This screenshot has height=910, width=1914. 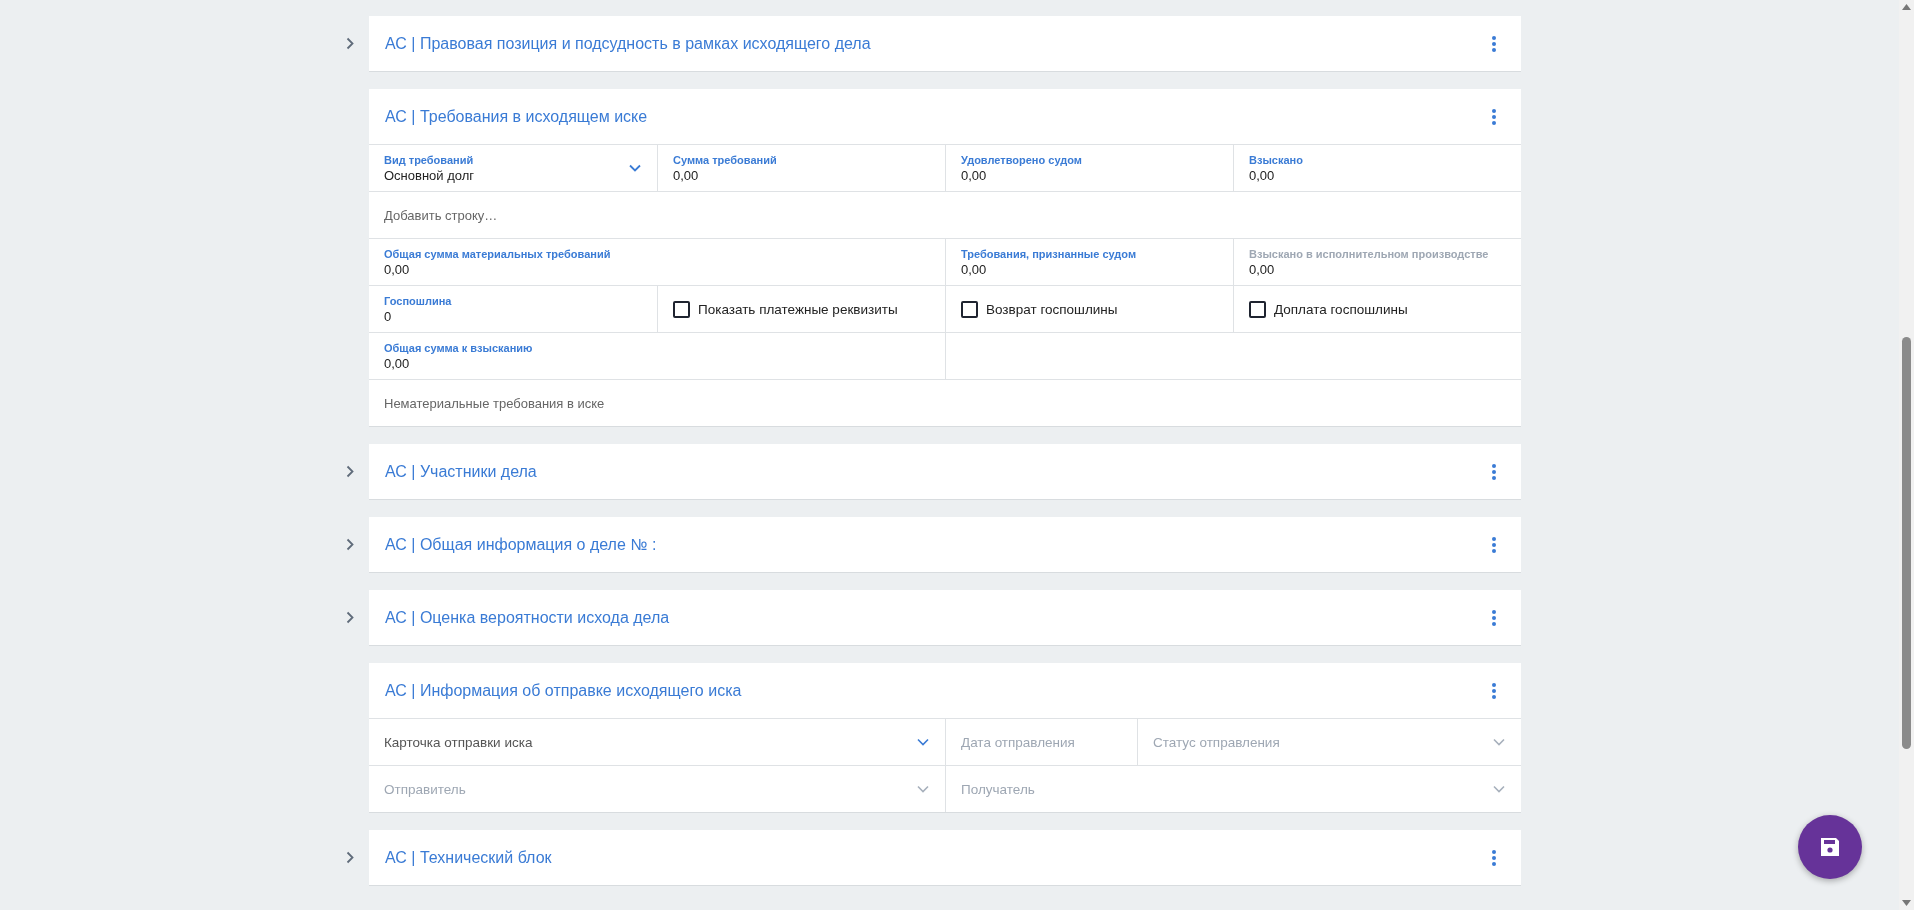 I want to click on checkbox-label: Доплата госпошлины, so click(x=1341, y=309).